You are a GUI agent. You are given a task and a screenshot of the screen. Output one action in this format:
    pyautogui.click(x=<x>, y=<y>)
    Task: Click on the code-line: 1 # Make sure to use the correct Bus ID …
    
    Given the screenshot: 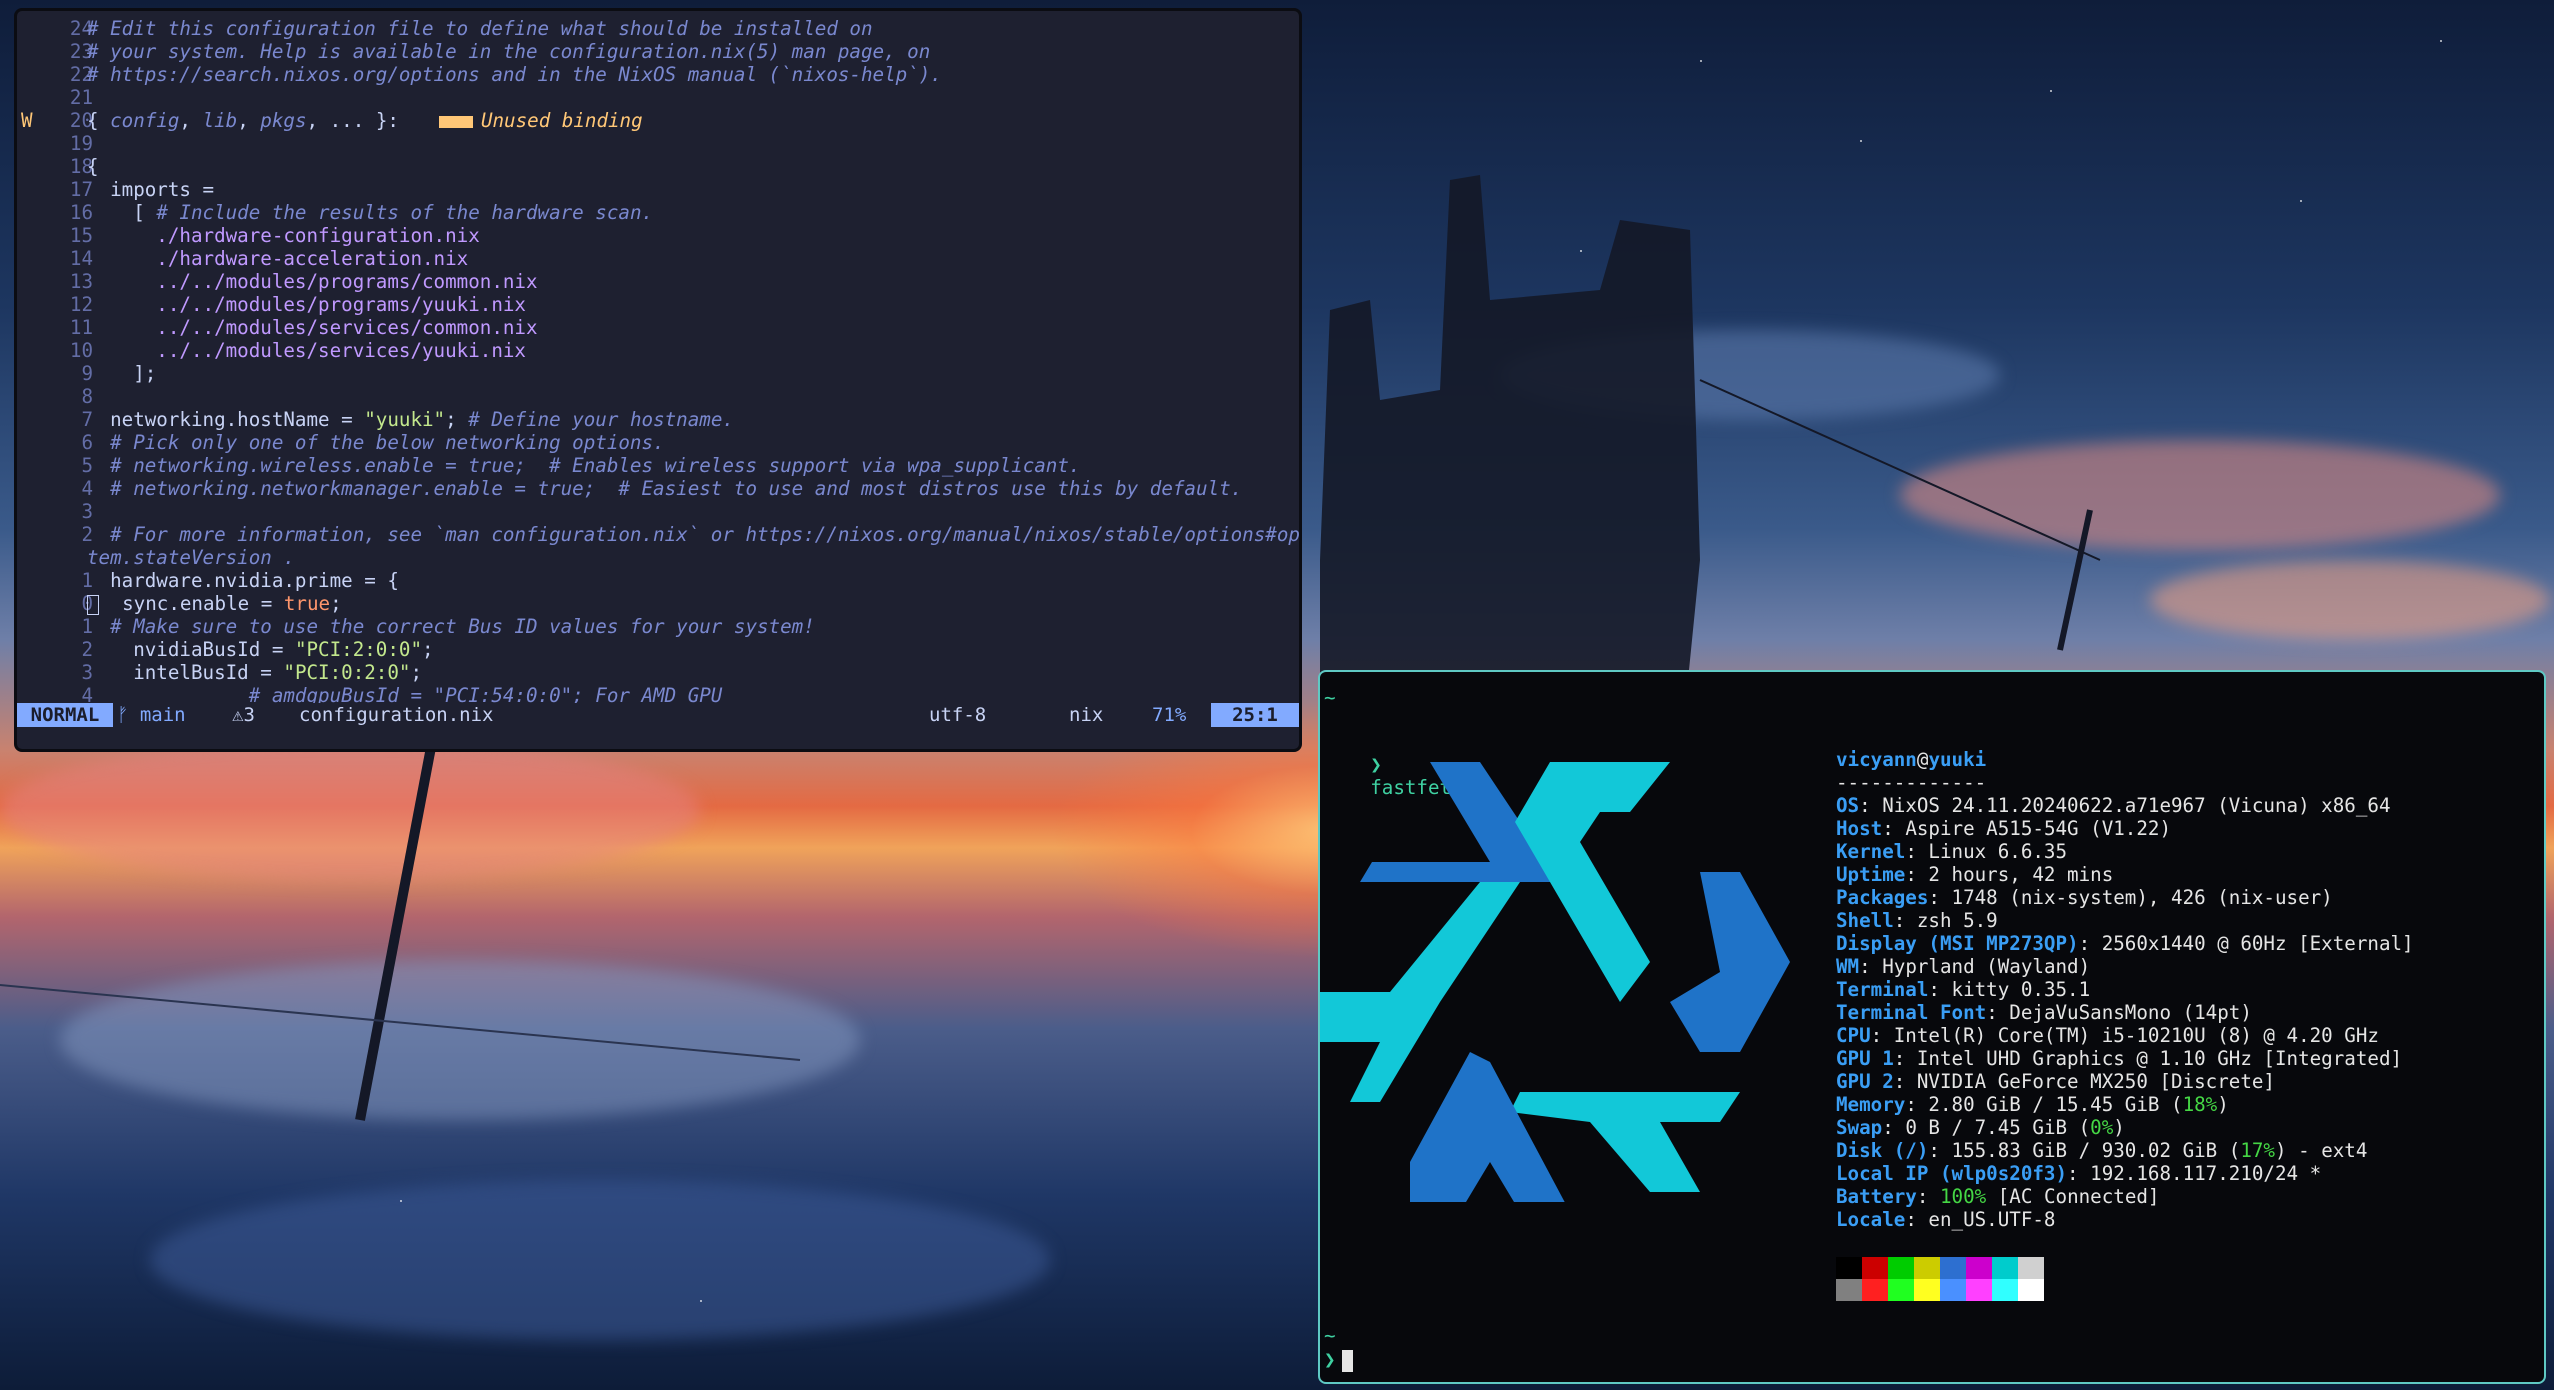 What is the action you would take?
    pyautogui.click(x=658, y=626)
    